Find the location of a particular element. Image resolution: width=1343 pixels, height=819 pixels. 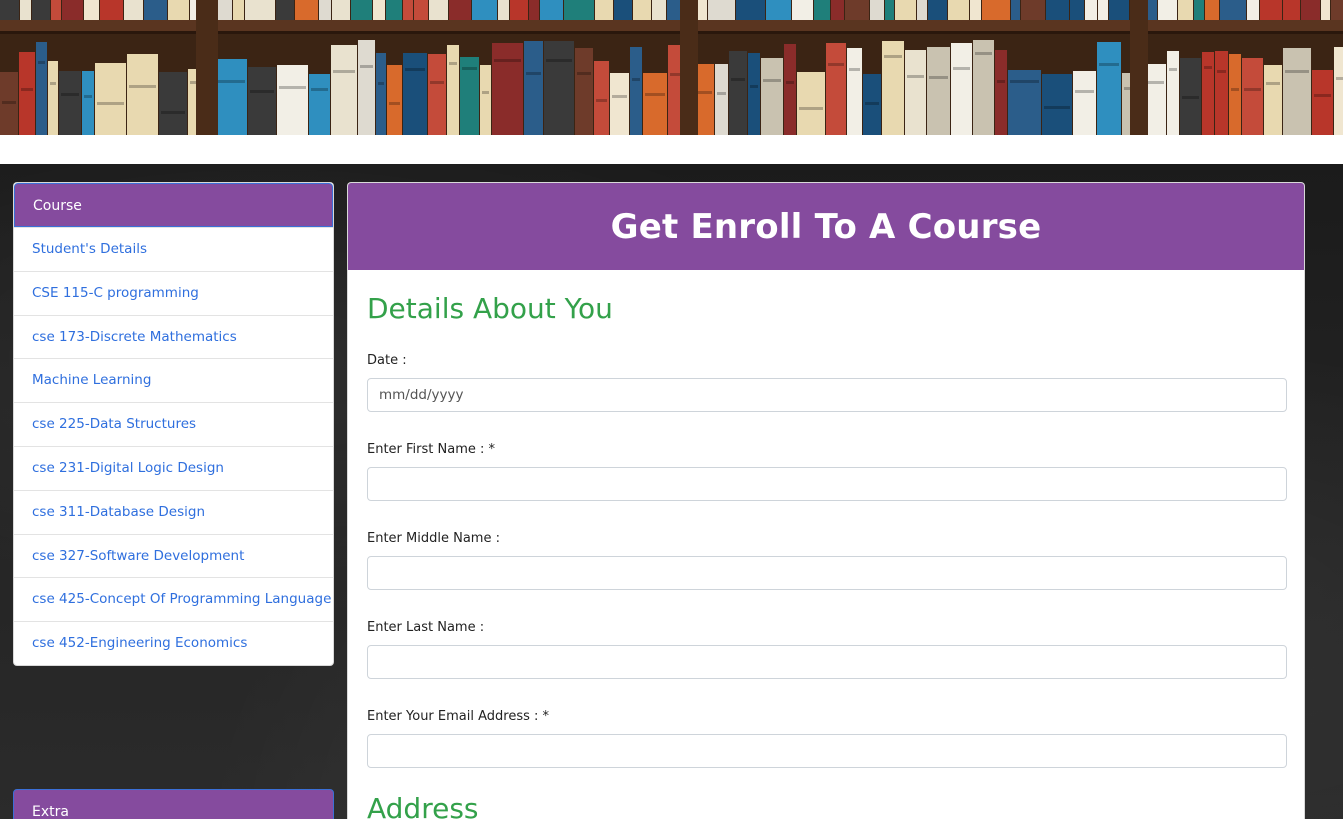

middle-name-input is located at coordinates (827, 573).